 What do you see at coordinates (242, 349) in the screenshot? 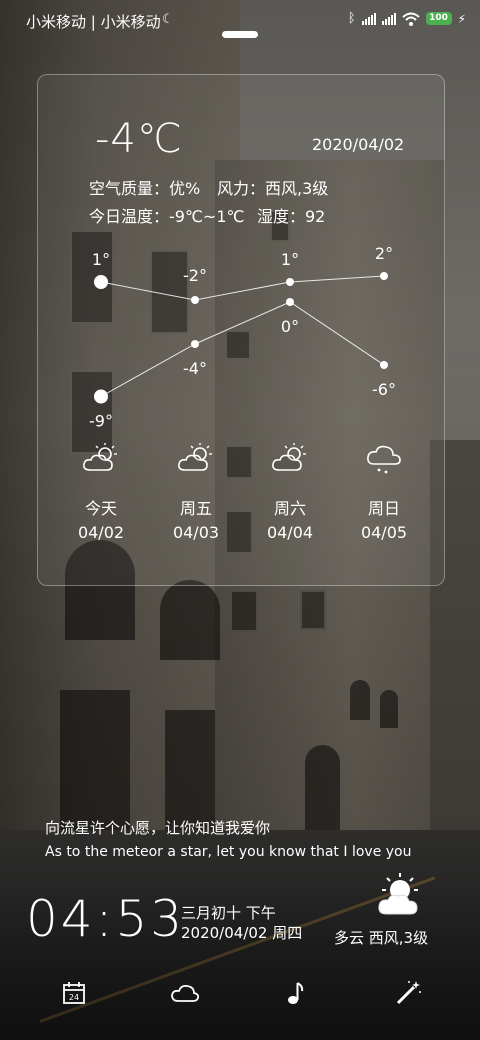
I see `low-temp-line` at bounding box center [242, 349].